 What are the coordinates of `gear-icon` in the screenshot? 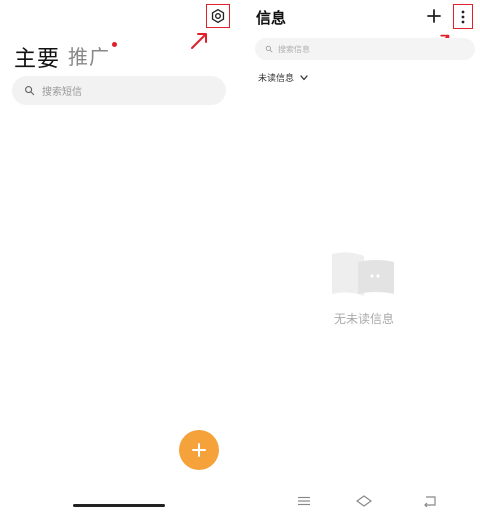 It's located at (218, 16).